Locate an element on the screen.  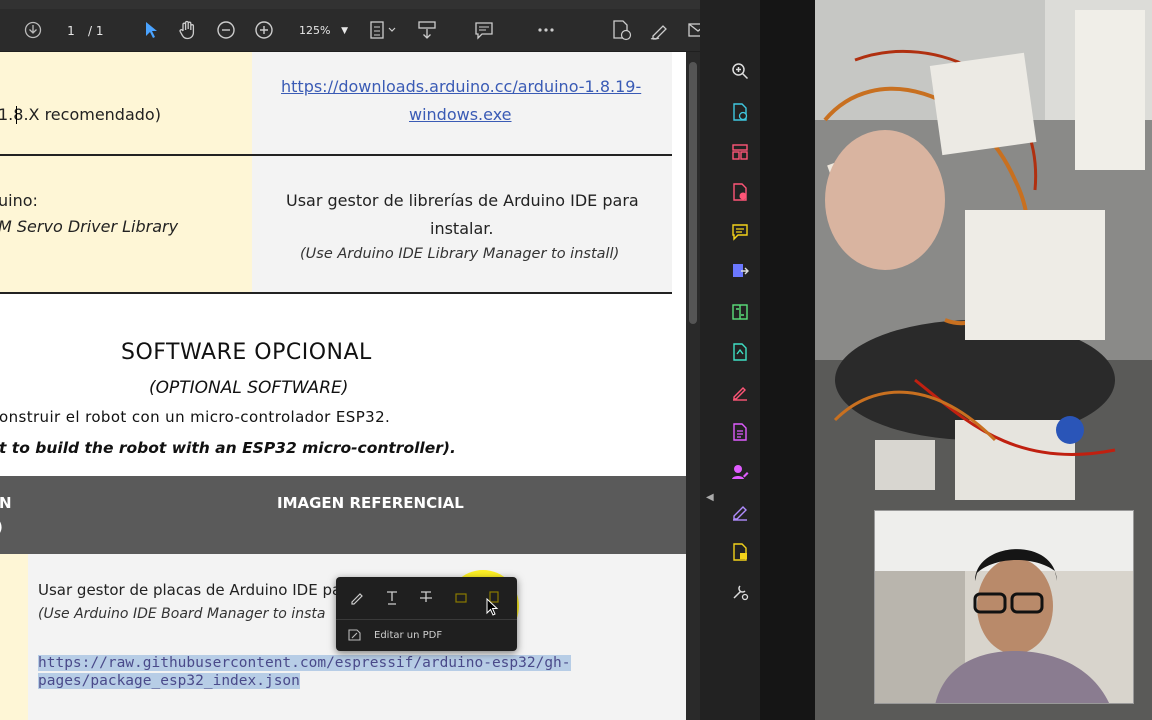
window-gap is located at coordinates (787, 360).